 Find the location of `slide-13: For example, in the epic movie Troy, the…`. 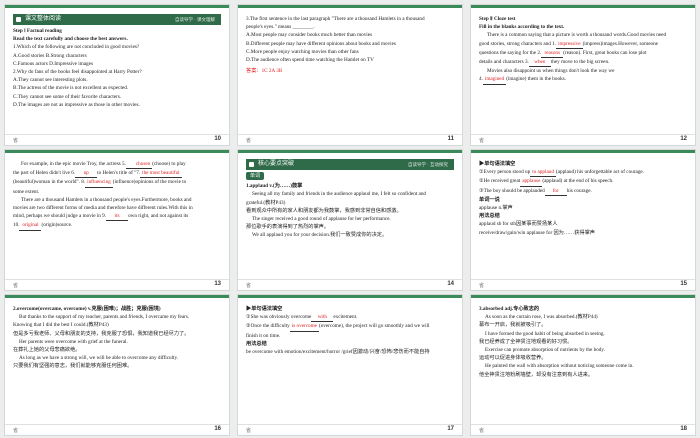

slide-13: For example, in the epic movie Troy, the… is located at coordinates (117, 220).